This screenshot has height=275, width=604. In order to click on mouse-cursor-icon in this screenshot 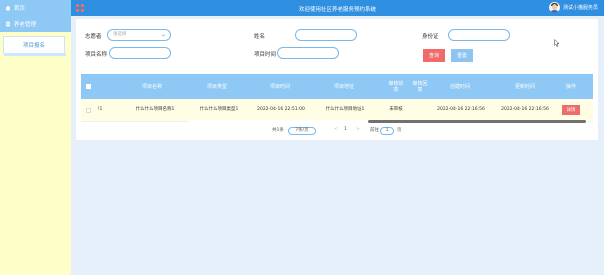, I will do `click(557, 42)`.